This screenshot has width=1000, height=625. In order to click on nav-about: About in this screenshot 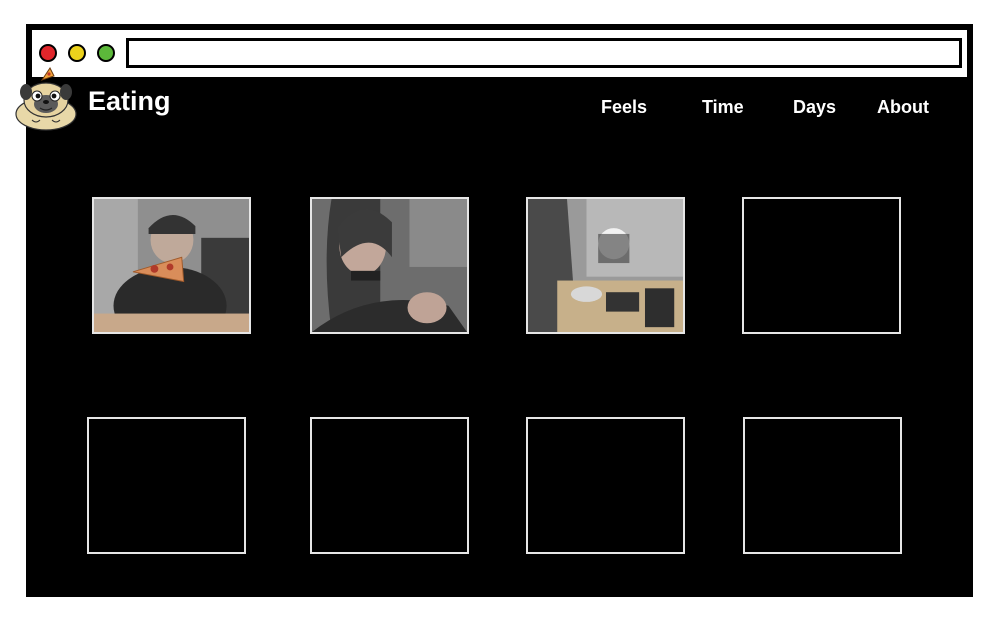, I will do `click(903, 107)`.